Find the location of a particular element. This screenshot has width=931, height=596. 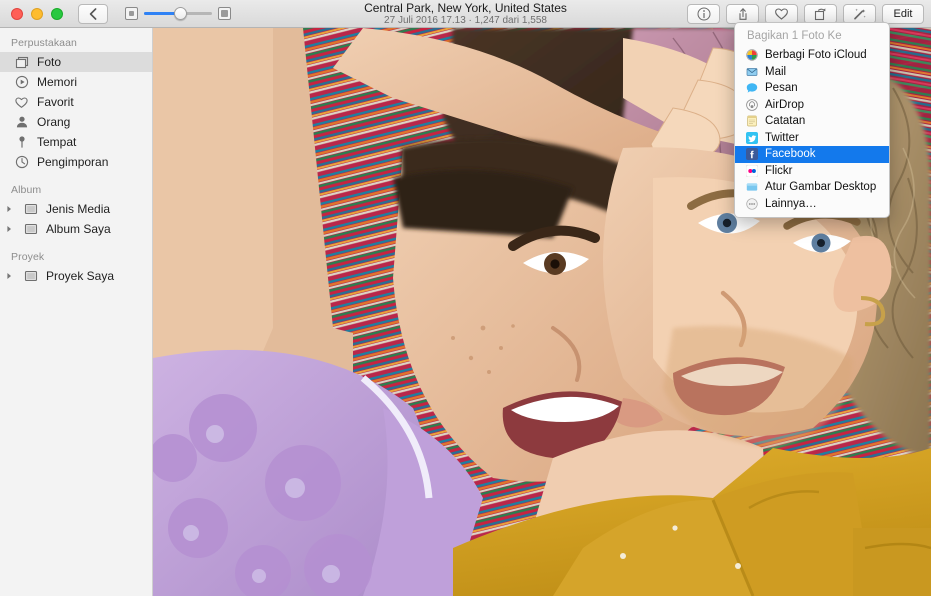

menu-item-twitter: Twitter is located at coordinates (812, 138).